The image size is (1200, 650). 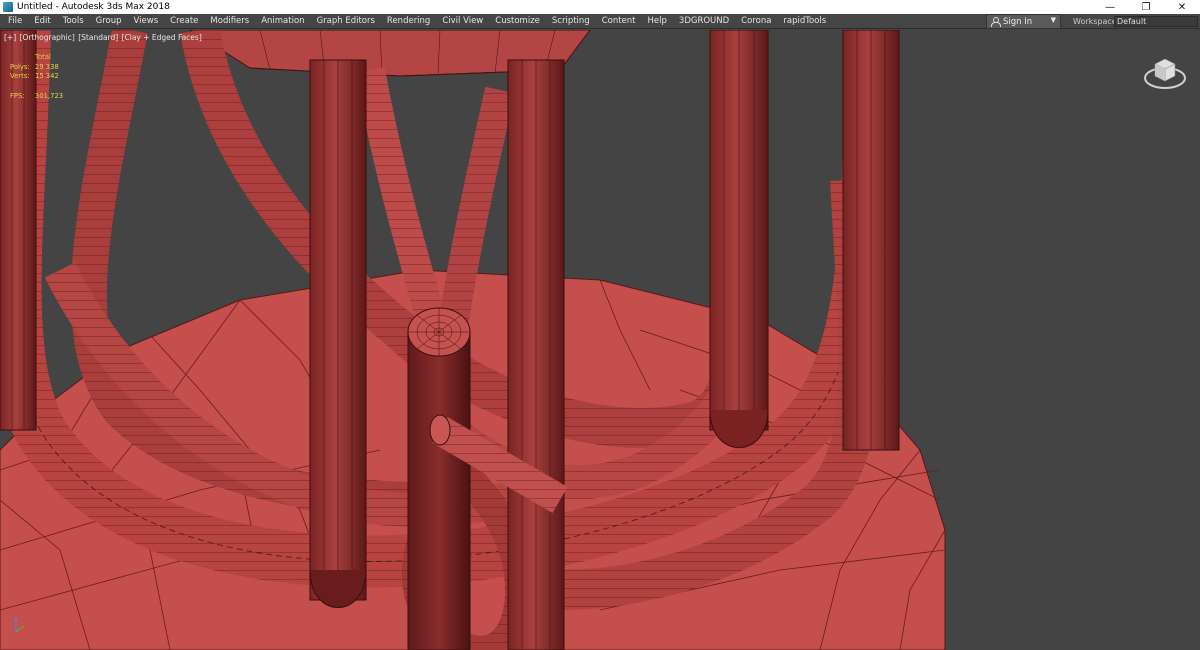 What do you see at coordinates (1110, 7) in the screenshot?
I see `minimize-button: —` at bounding box center [1110, 7].